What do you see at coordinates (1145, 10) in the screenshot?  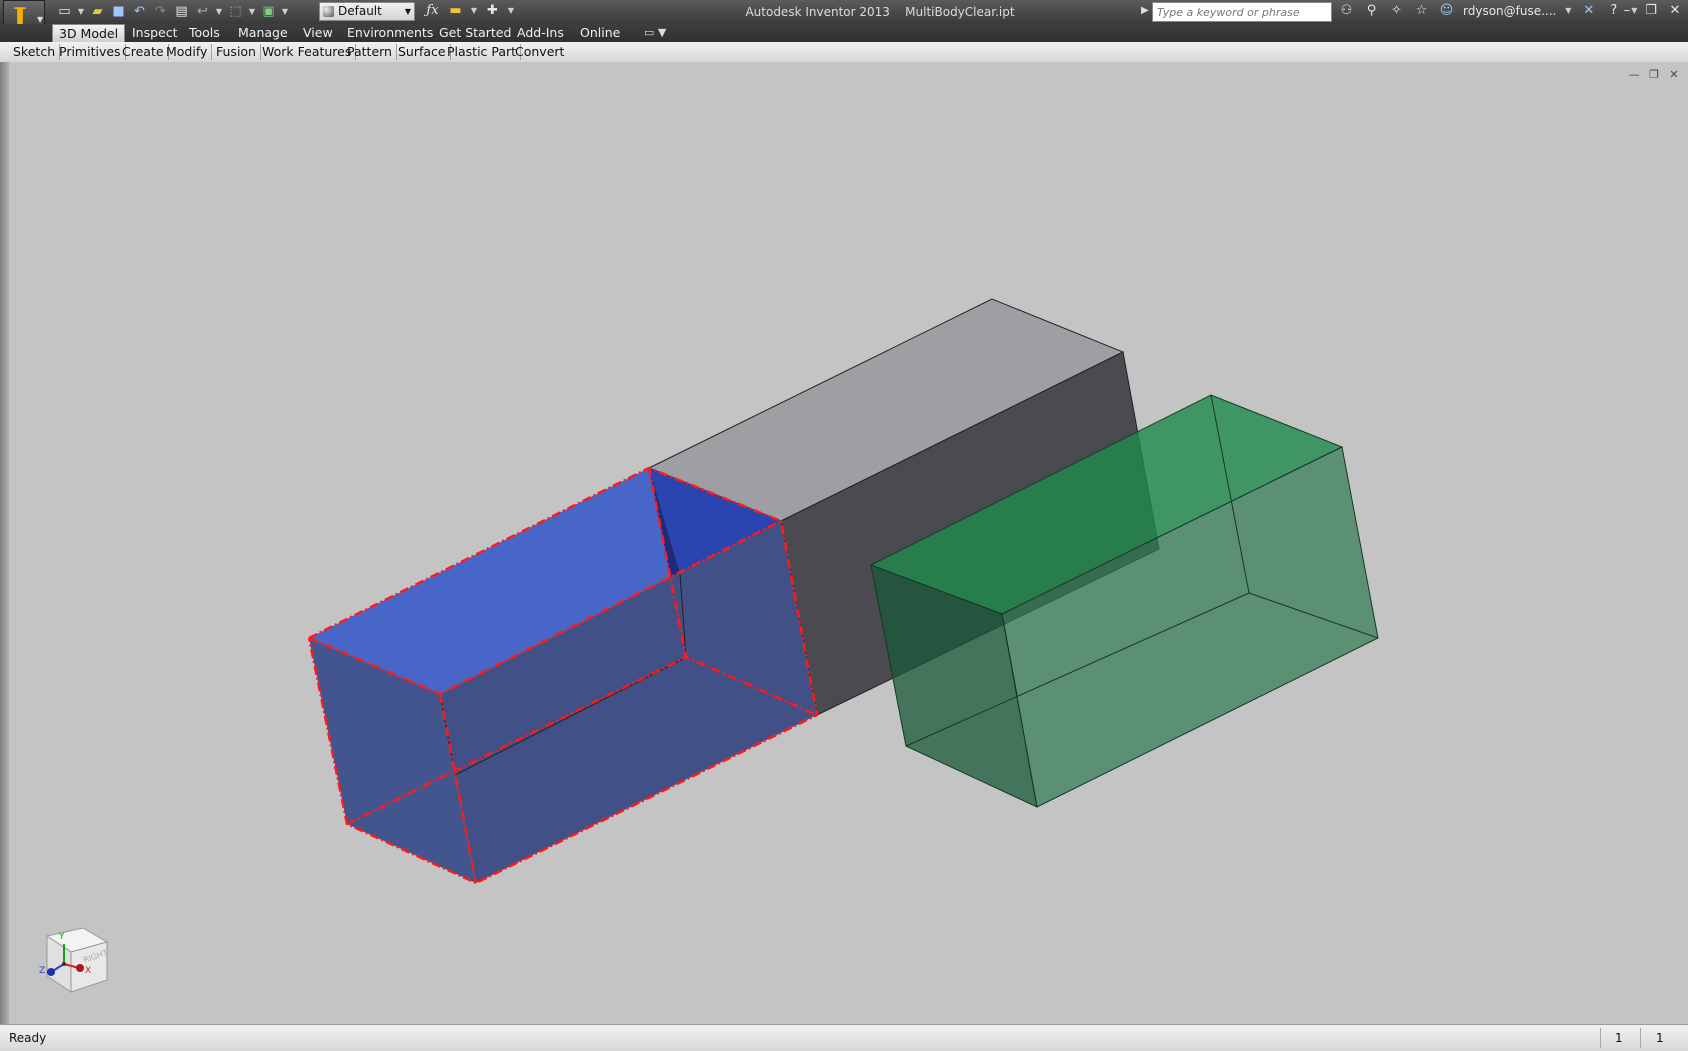 I see `expand-arrow-icon: ▶` at bounding box center [1145, 10].